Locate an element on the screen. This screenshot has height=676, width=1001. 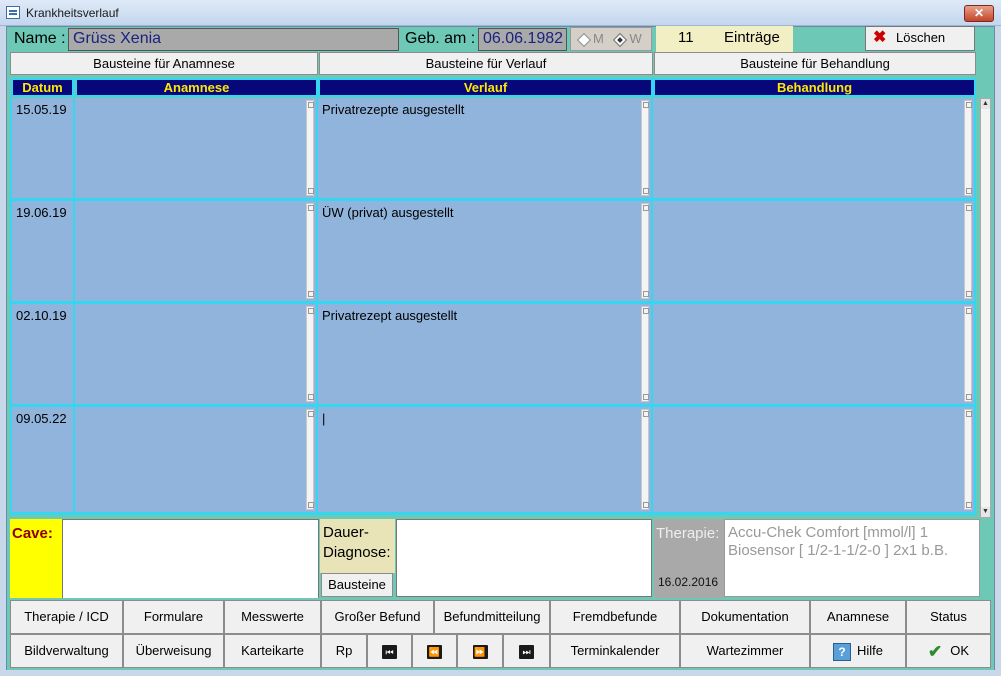
table-row-date: 09.05.22 is located at coordinates (42, 459).